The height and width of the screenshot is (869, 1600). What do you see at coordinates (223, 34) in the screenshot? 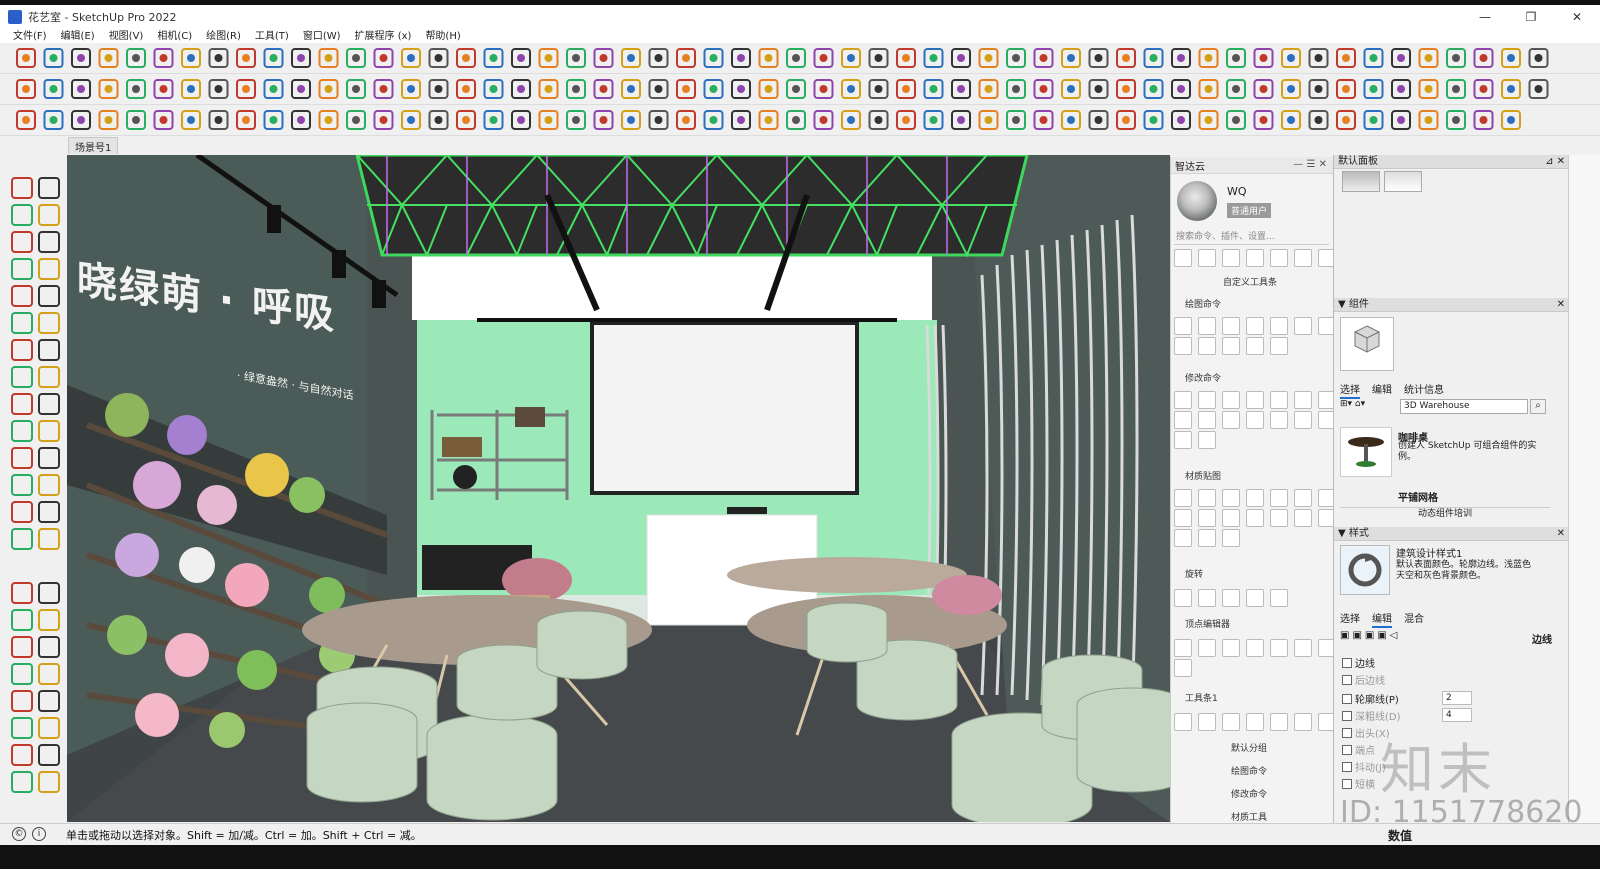
I see `menu-draw: 绘图(R)` at bounding box center [223, 34].